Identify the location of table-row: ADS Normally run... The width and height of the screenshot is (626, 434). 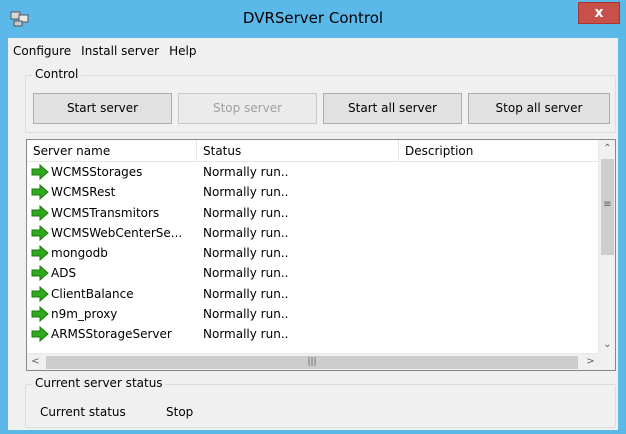
(313, 274).